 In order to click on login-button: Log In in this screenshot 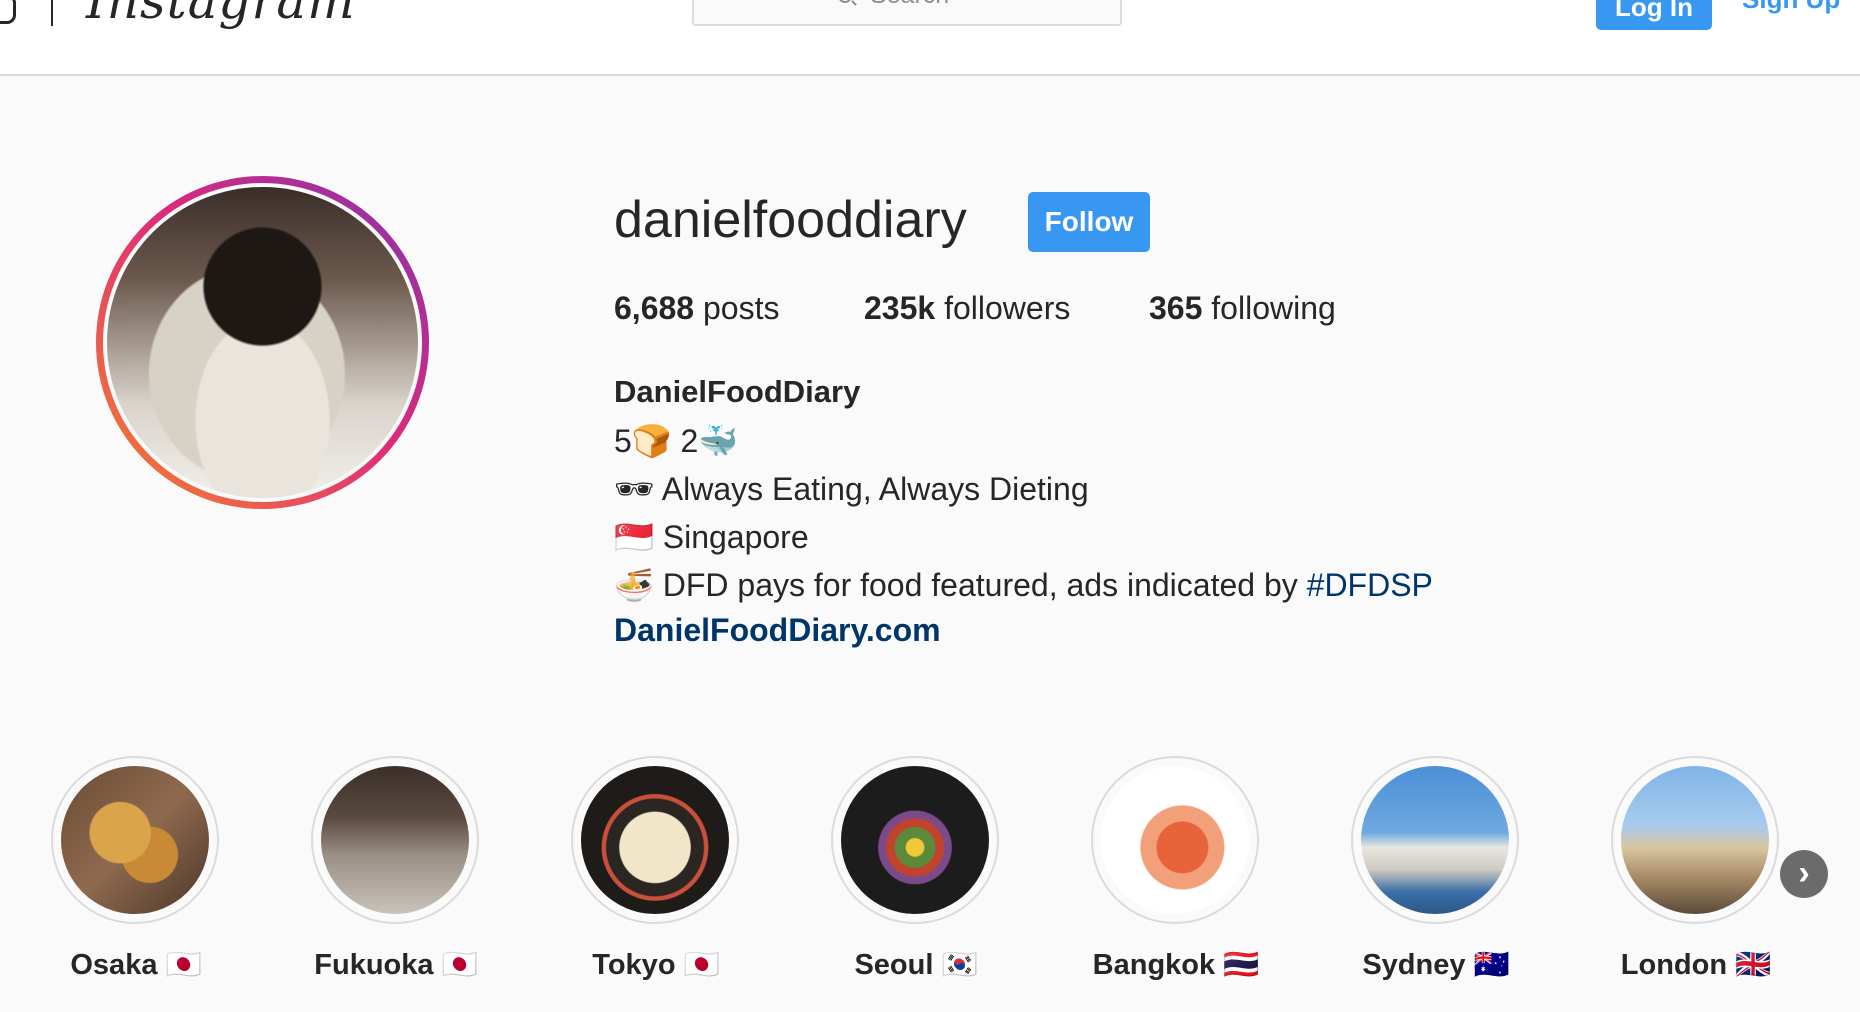, I will do `click(1654, 15)`.